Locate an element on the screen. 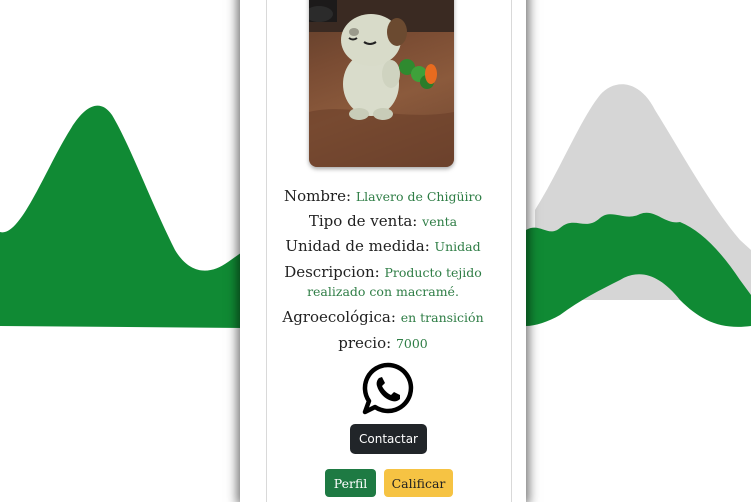 This screenshot has width=751, height=502. field-label: precio: is located at coordinates (365, 343).